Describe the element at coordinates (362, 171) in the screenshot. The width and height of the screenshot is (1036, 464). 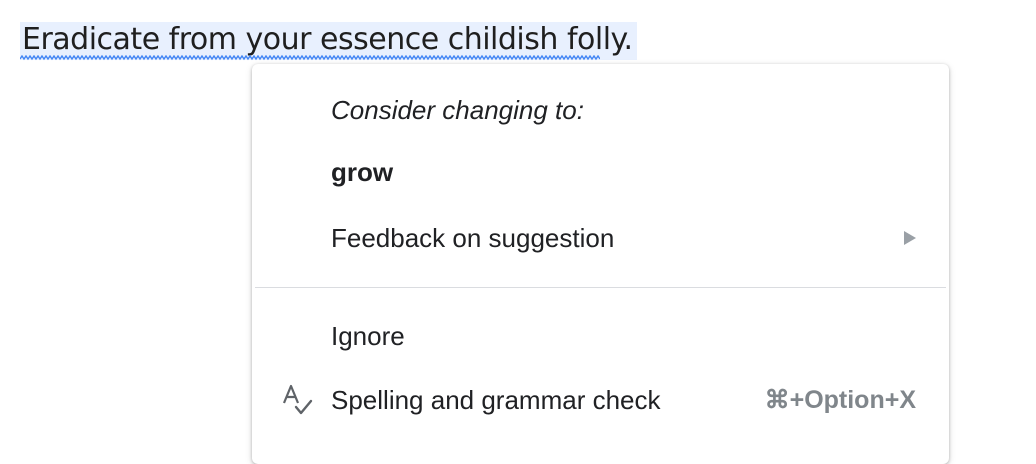
I see `suggestion-label: grow` at that location.